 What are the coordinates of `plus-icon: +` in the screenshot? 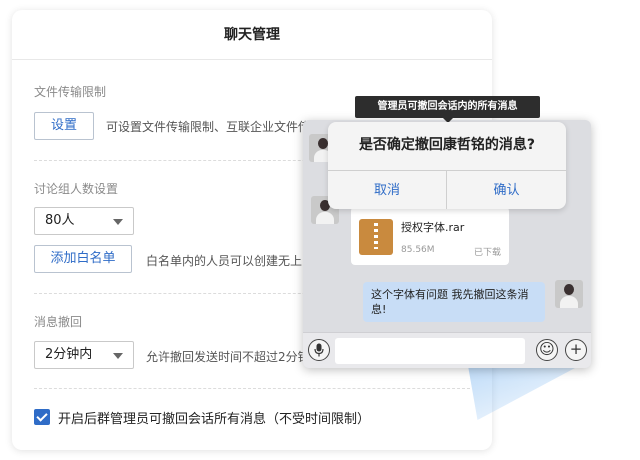 It's located at (576, 350).